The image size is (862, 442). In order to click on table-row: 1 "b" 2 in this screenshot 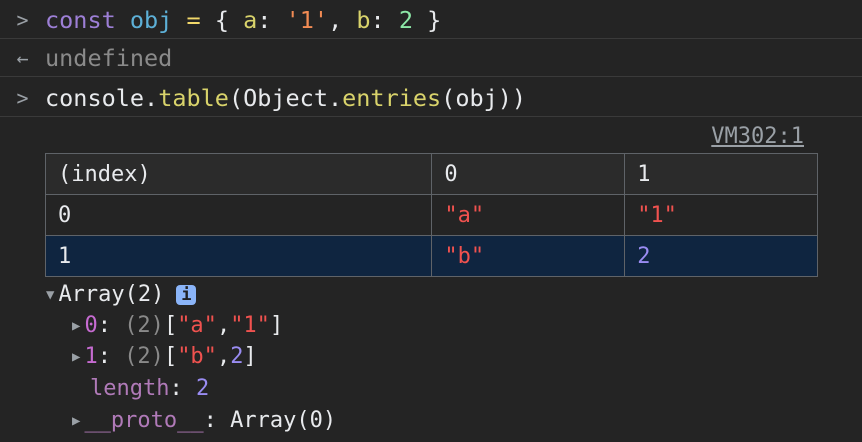, I will do `click(431, 256)`.